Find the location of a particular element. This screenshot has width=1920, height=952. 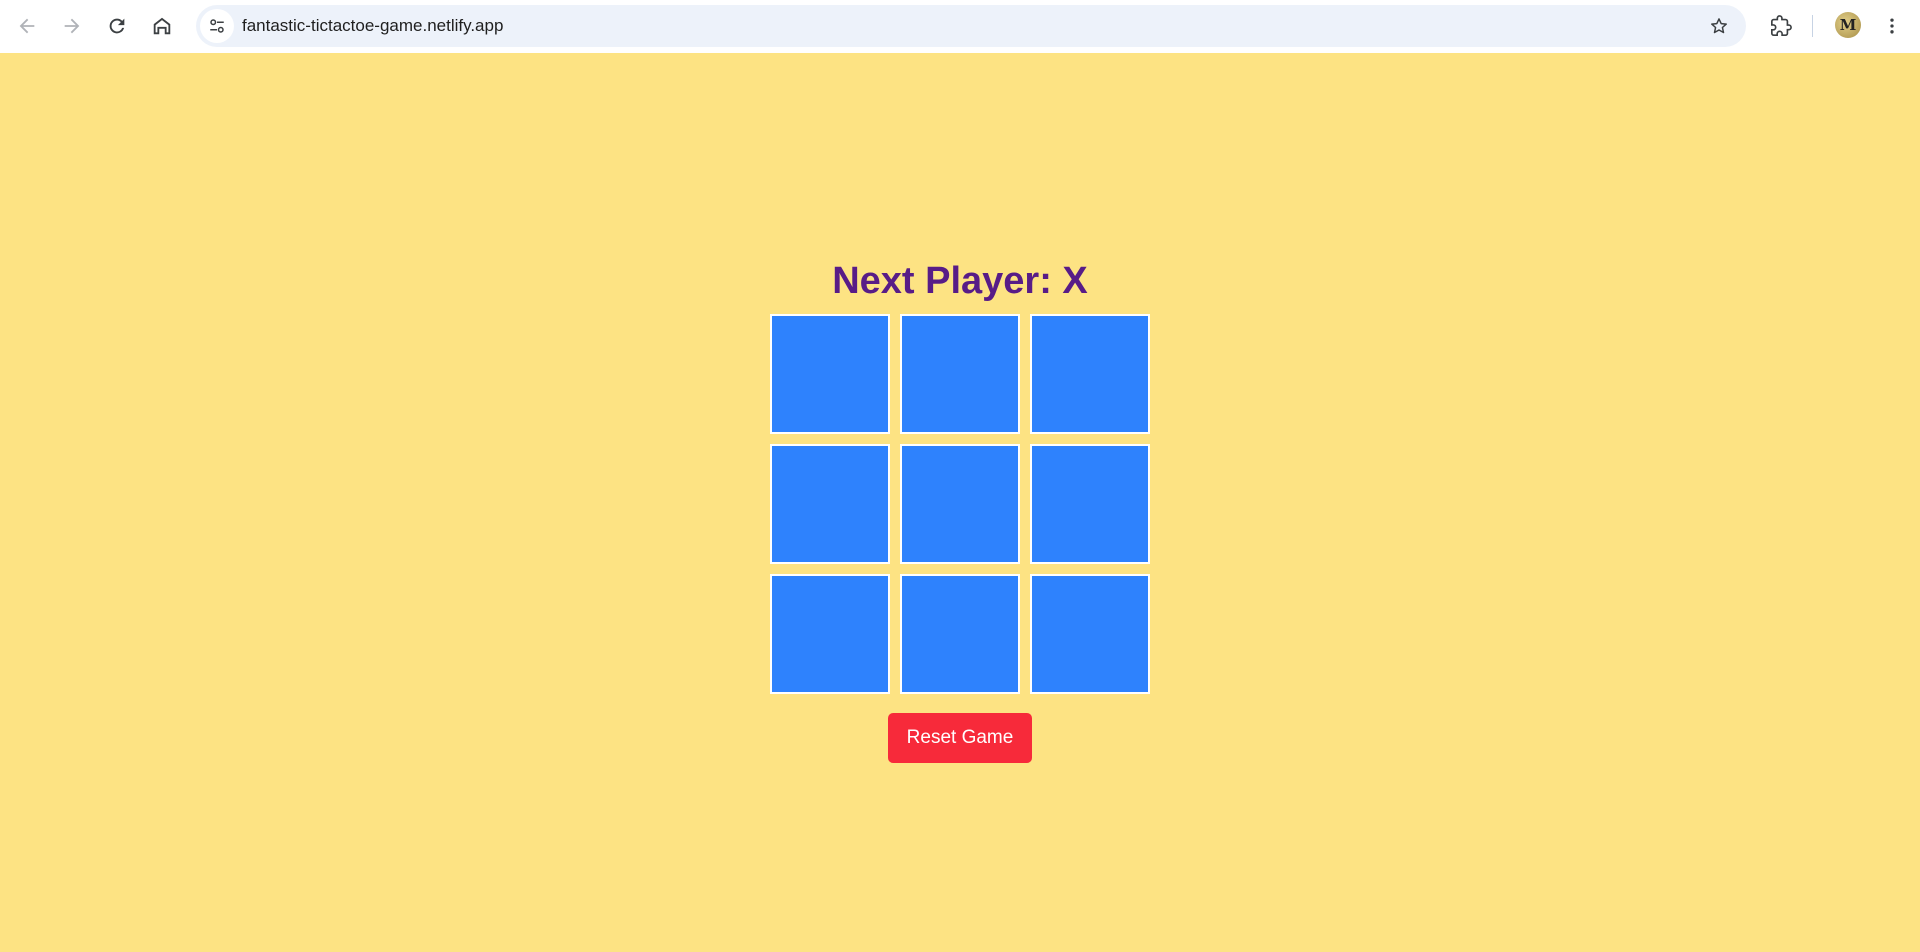

extensions-icon is located at coordinates (1781, 25).